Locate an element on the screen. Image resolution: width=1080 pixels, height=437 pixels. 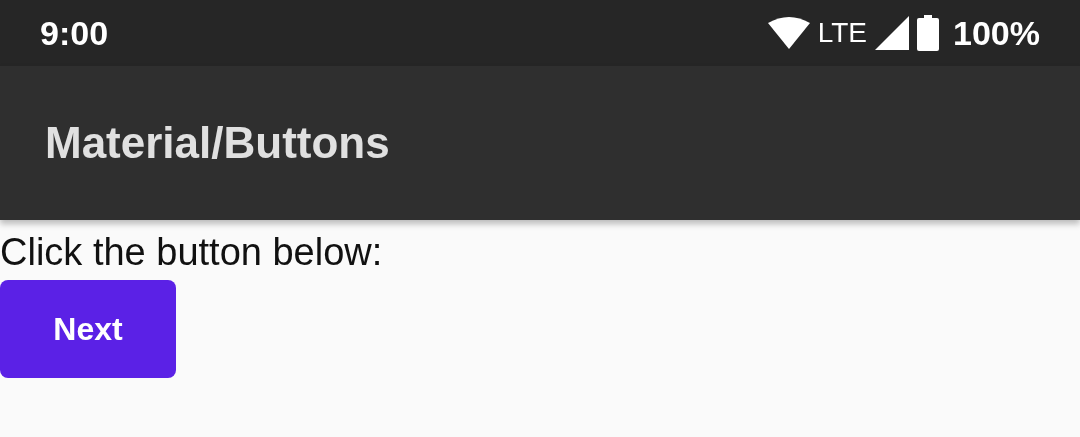
instruction-text: Click the button below: is located at coordinates (191, 252).